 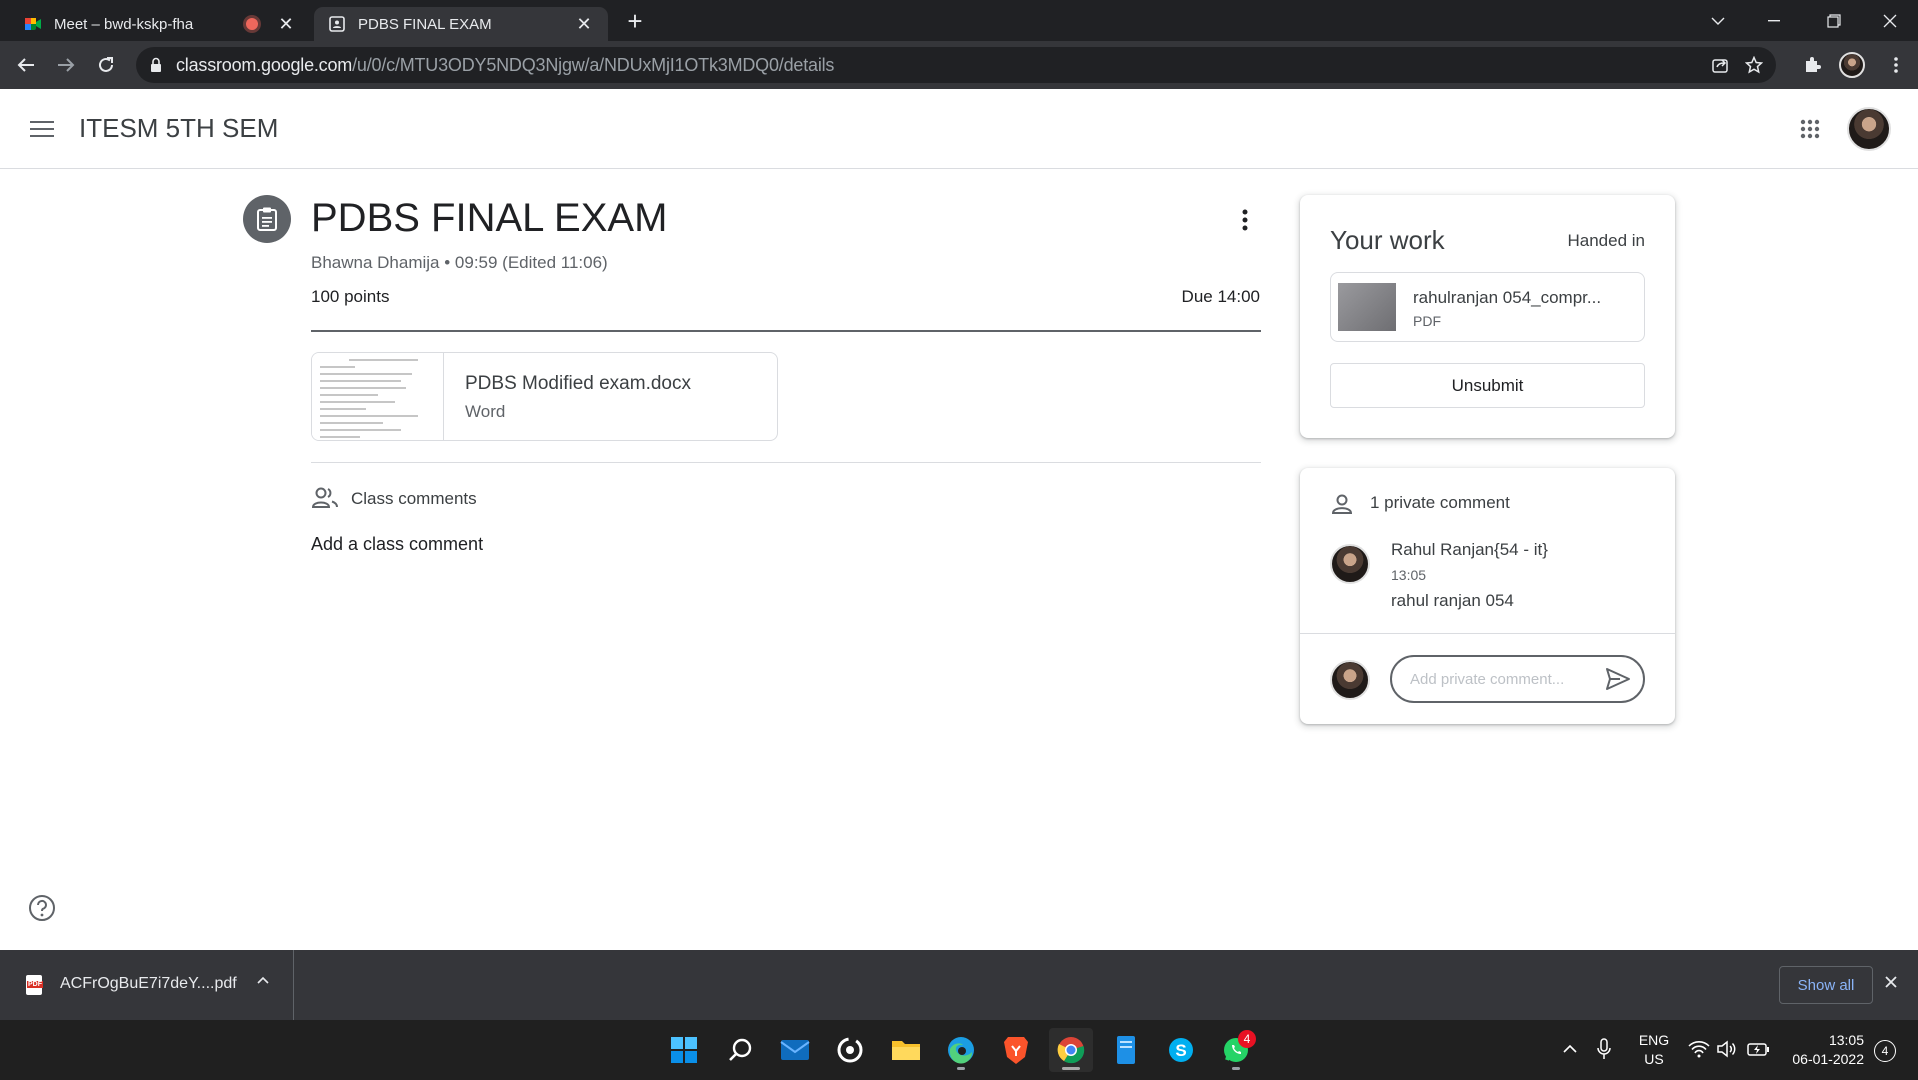 I want to click on classroom-header: ITESM 5TH SEM, so click(x=959, y=129).